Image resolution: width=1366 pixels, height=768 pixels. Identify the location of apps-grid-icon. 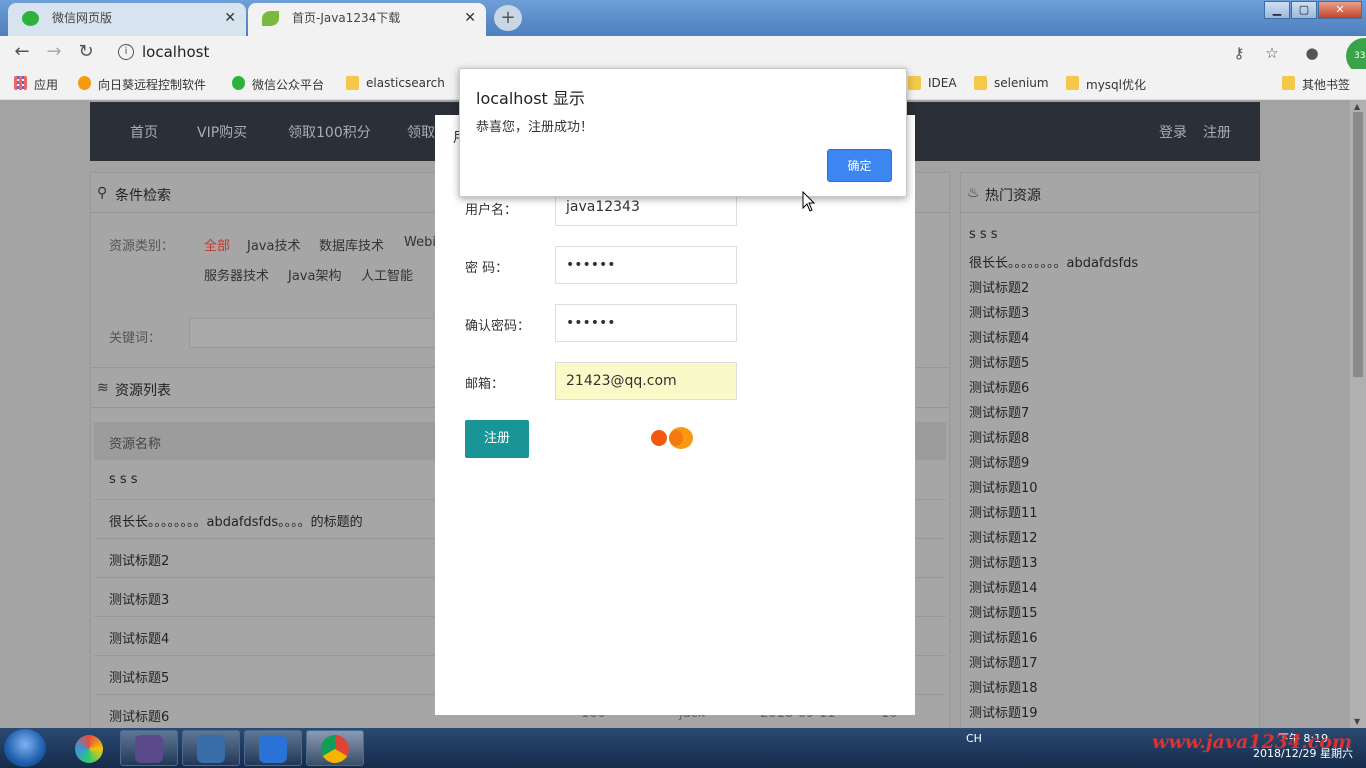
(20, 83).